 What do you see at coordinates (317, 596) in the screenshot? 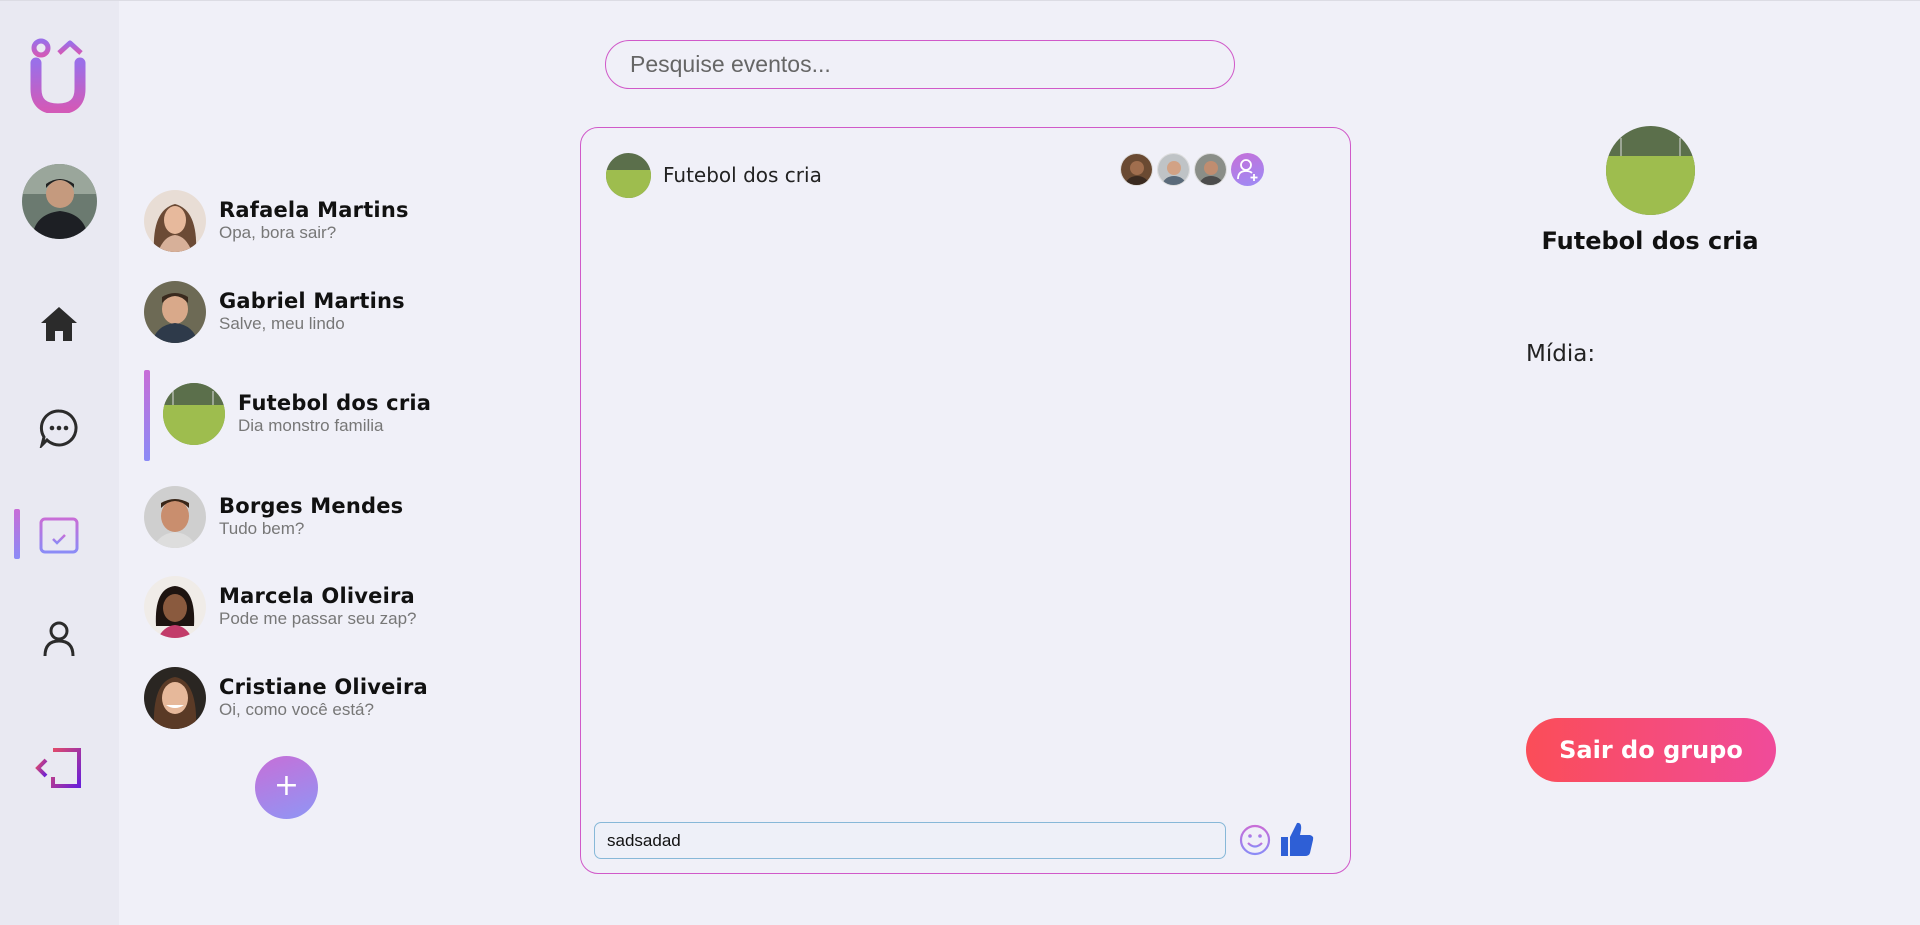
I see `conversation-name: Marcela Oliveira` at bounding box center [317, 596].